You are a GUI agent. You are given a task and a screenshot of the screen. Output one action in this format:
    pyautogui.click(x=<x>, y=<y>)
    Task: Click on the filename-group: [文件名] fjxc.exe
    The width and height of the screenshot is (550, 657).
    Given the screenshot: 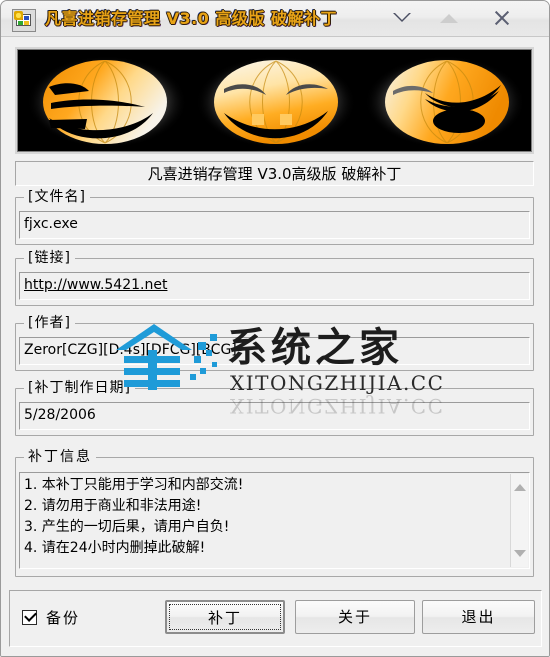 What is the action you would take?
    pyautogui.click(x=274, y=216)
    